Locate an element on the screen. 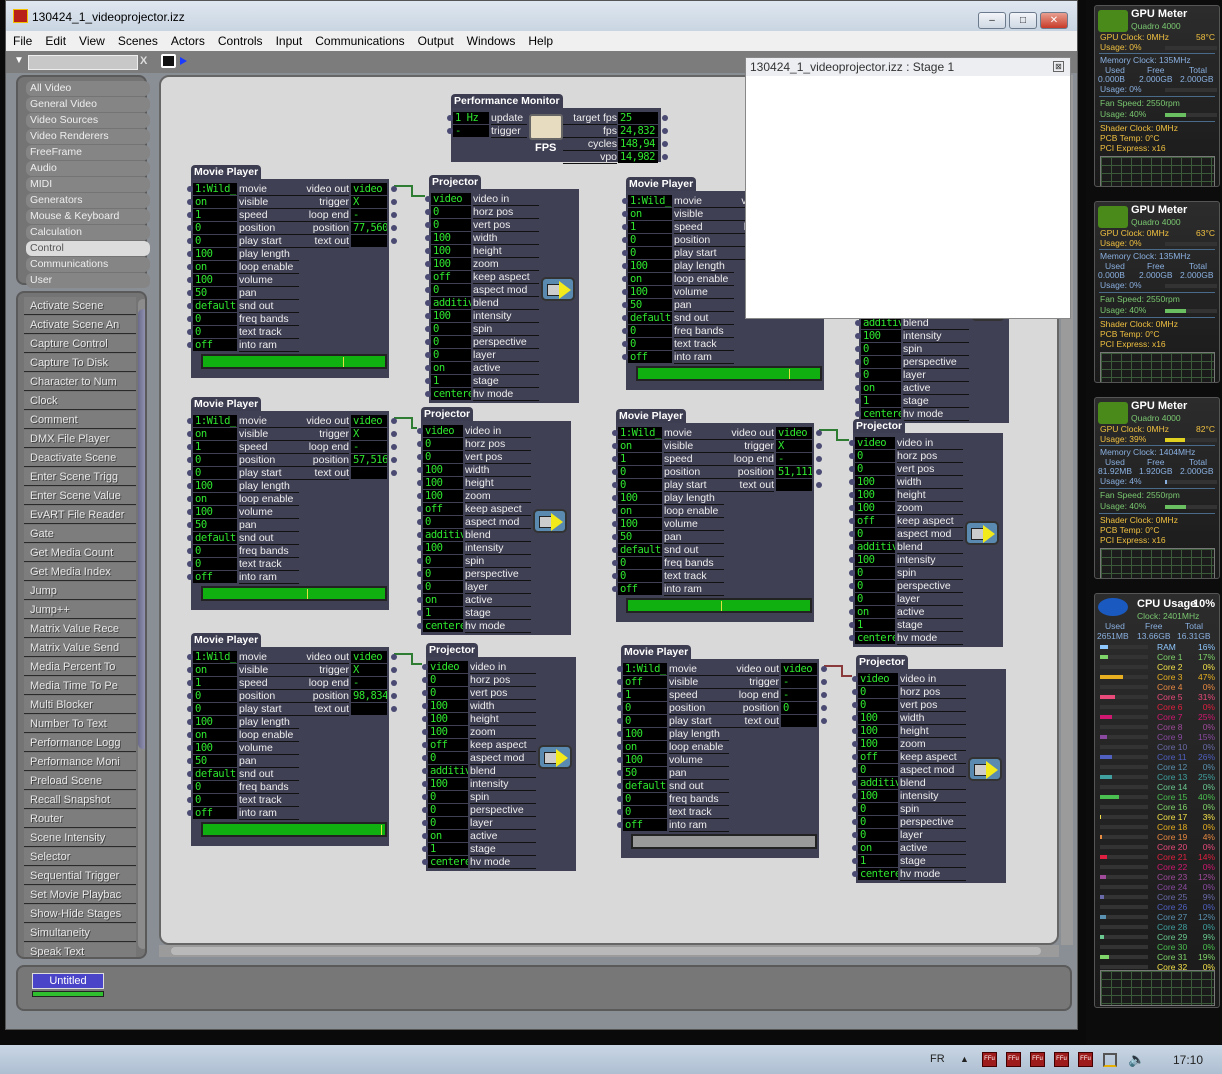 The height and width of the screenshot is (1074, 1222). actor-item: Capture To Disk is located at coordinates (80, 363).